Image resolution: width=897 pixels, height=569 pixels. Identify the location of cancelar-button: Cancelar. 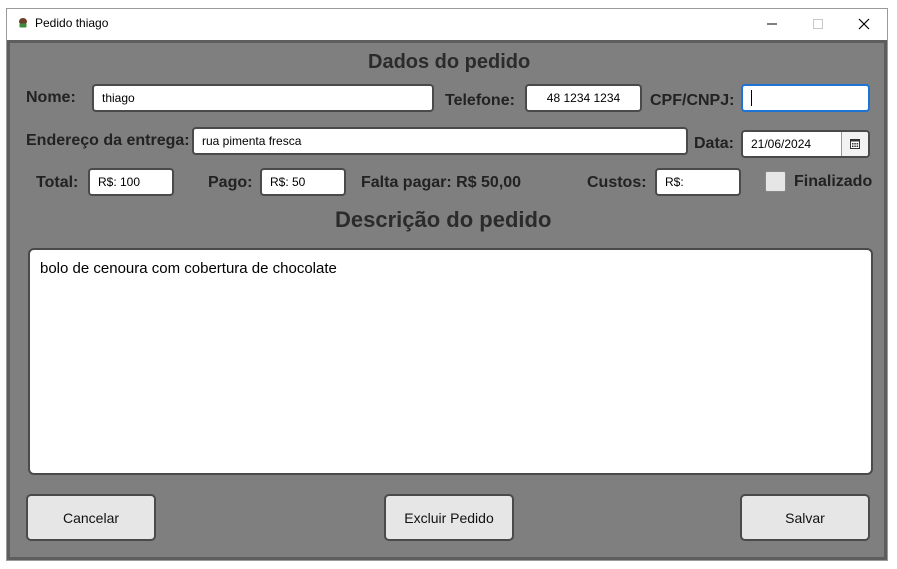
(91, 517).